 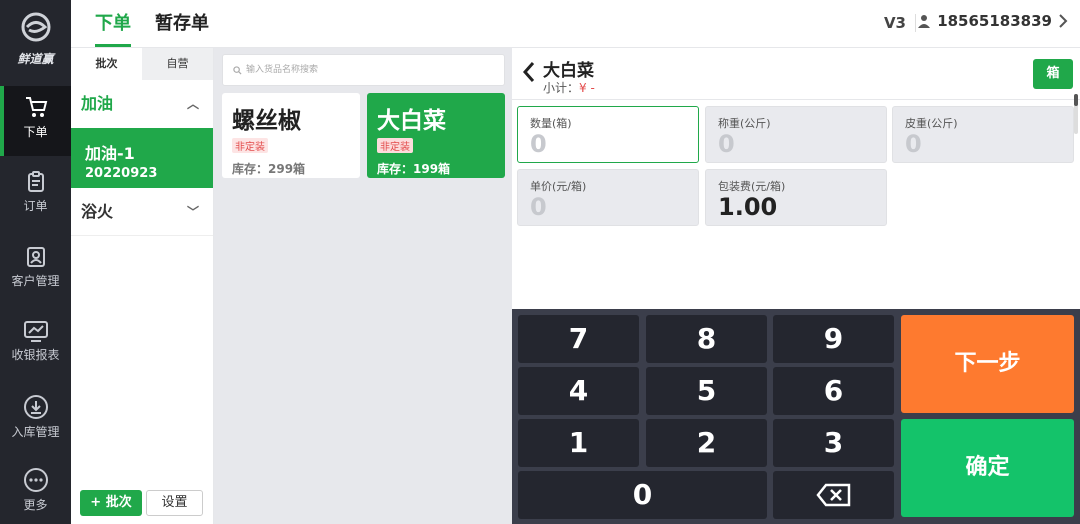 I want to click on tare-field: 皮重(公斤) 0, so click(x=983, y=134).